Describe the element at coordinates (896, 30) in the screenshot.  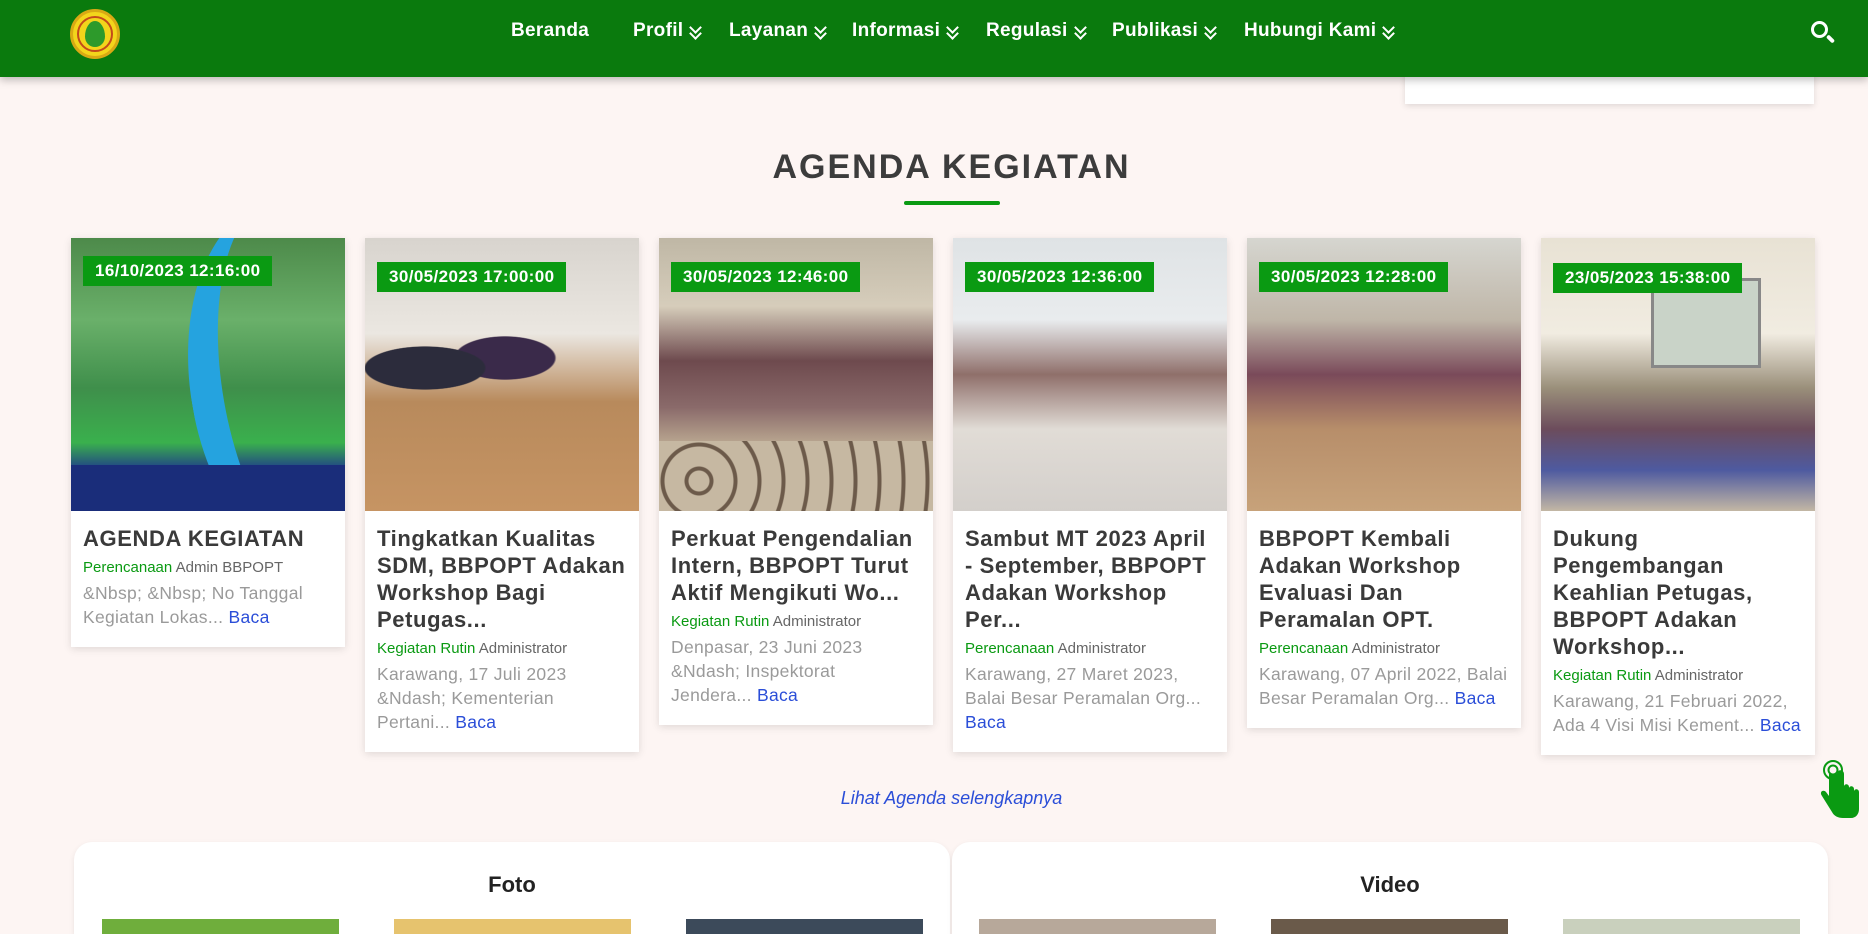
I see `nav-label: Informasi` at that location.